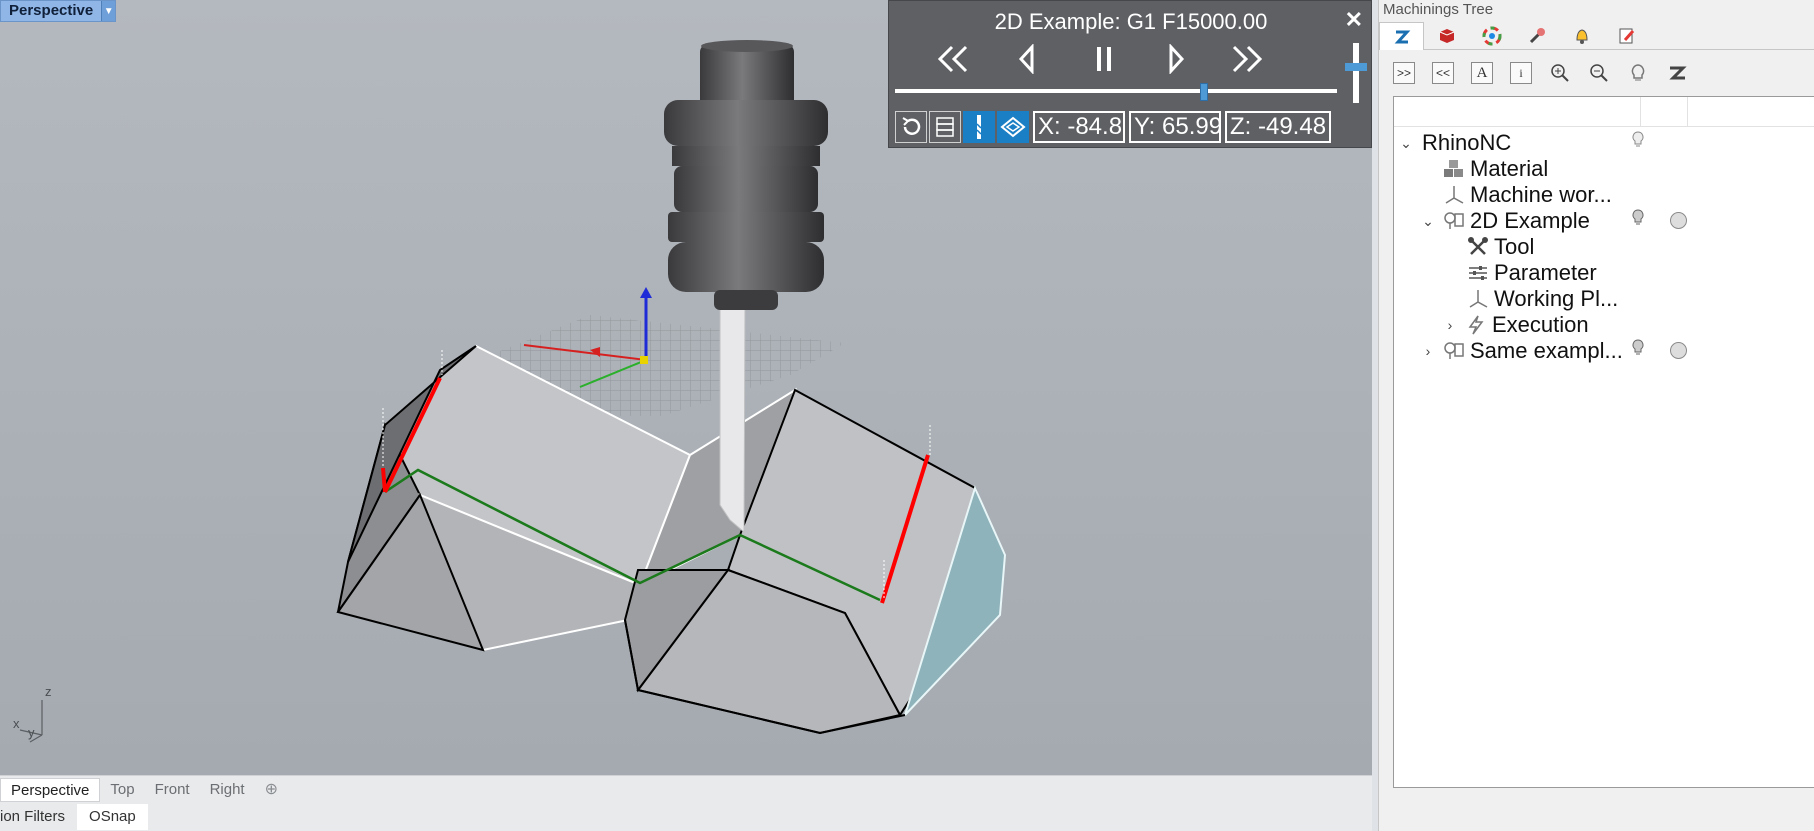  I want to click on collapse-all-button: <<, so click(1443, 73).